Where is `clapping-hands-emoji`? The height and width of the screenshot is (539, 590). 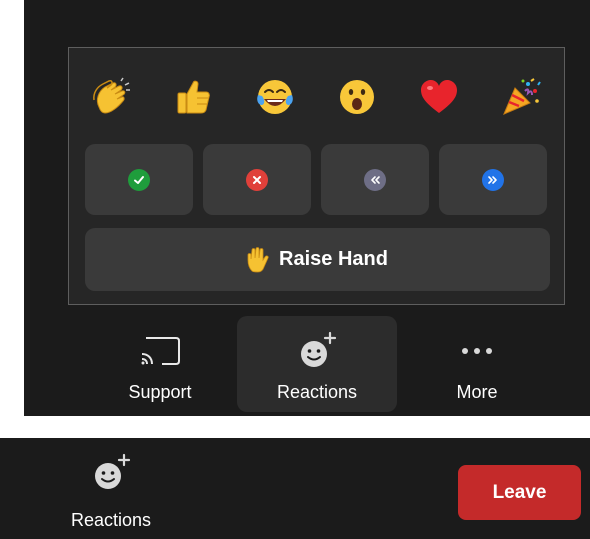
clapping-hands-emoji is located at coordinates (111, 97).